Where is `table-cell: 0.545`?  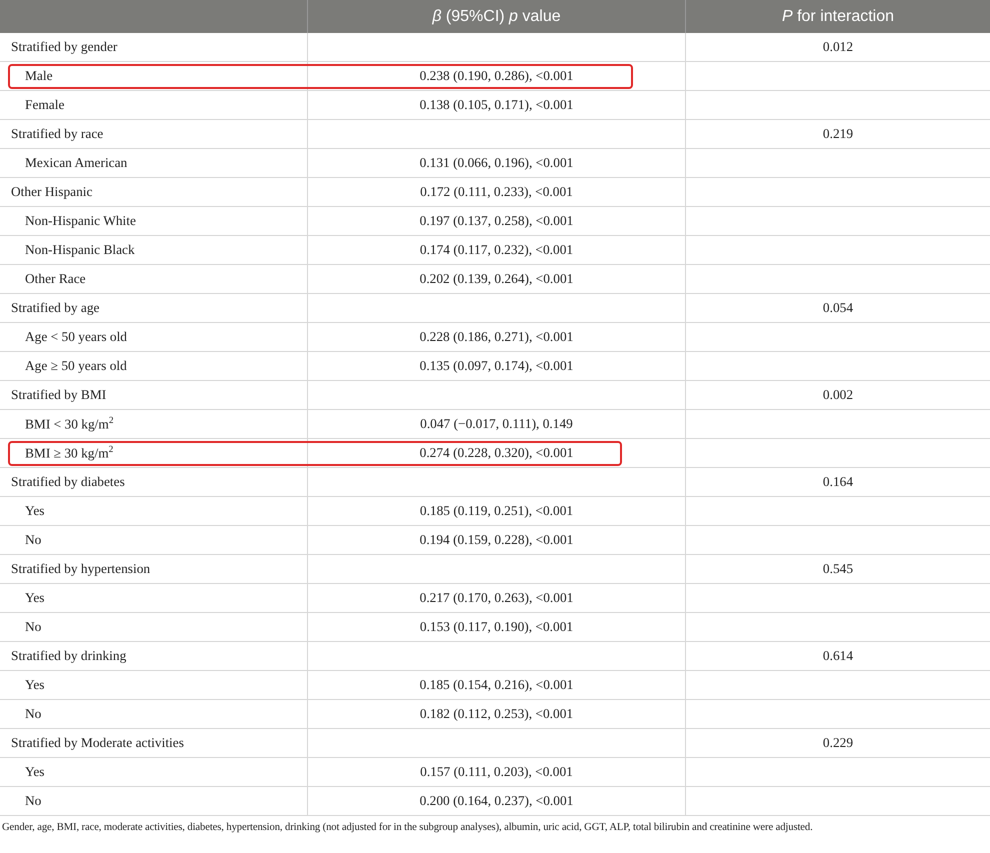 table-cell: 0.545 is located at coordinates (837, 569).